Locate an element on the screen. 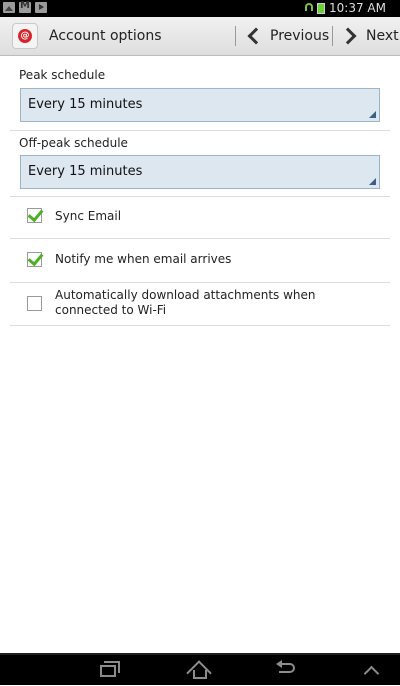 This screenshot has width=400, height=686. auto-download-checkbox is located at coordinates (34, 303).